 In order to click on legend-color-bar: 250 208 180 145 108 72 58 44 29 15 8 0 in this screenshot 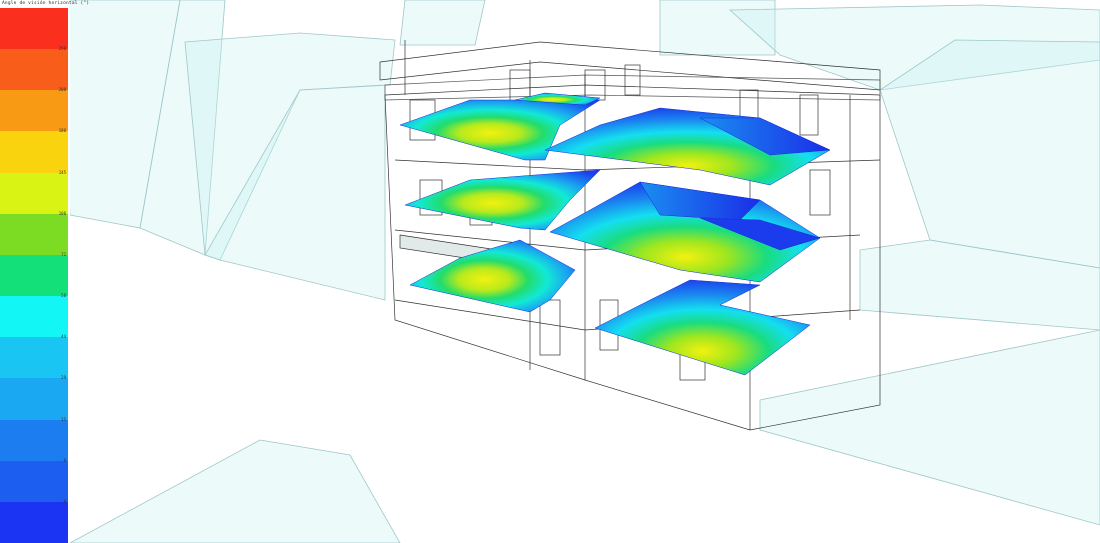, I will do `click(34, 275)`.